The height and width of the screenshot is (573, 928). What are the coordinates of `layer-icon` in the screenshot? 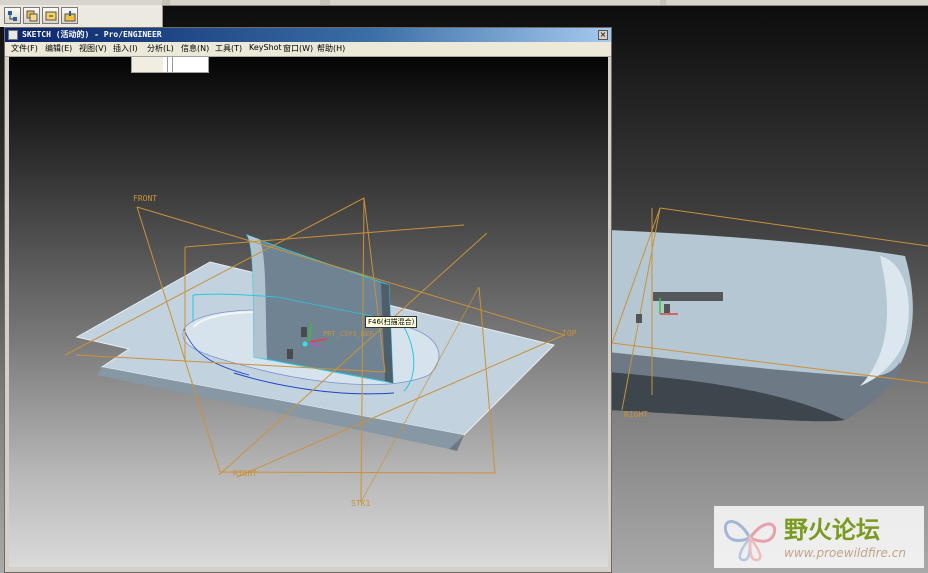 It's located at (31, 15).